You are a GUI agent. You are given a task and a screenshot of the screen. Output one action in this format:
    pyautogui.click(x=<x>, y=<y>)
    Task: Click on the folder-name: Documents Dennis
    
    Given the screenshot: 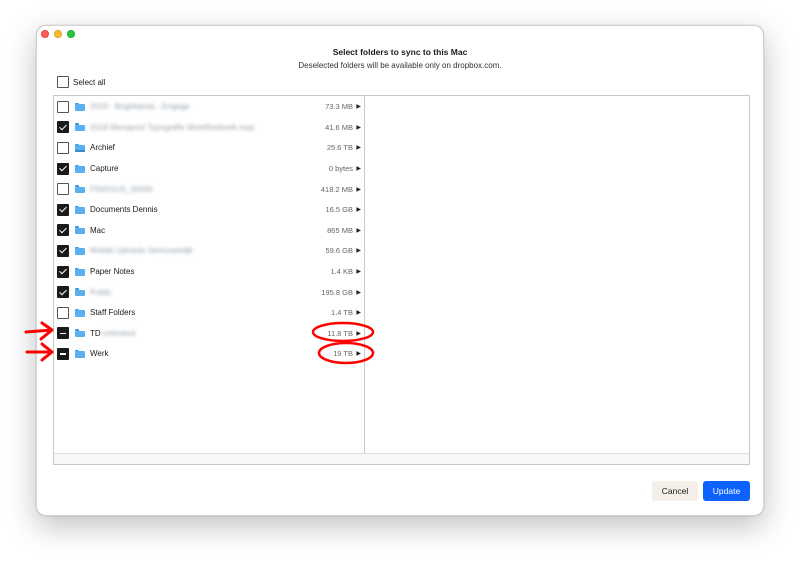 What is the action you would take?
    pyautogui.click(x=124, y=210)
    